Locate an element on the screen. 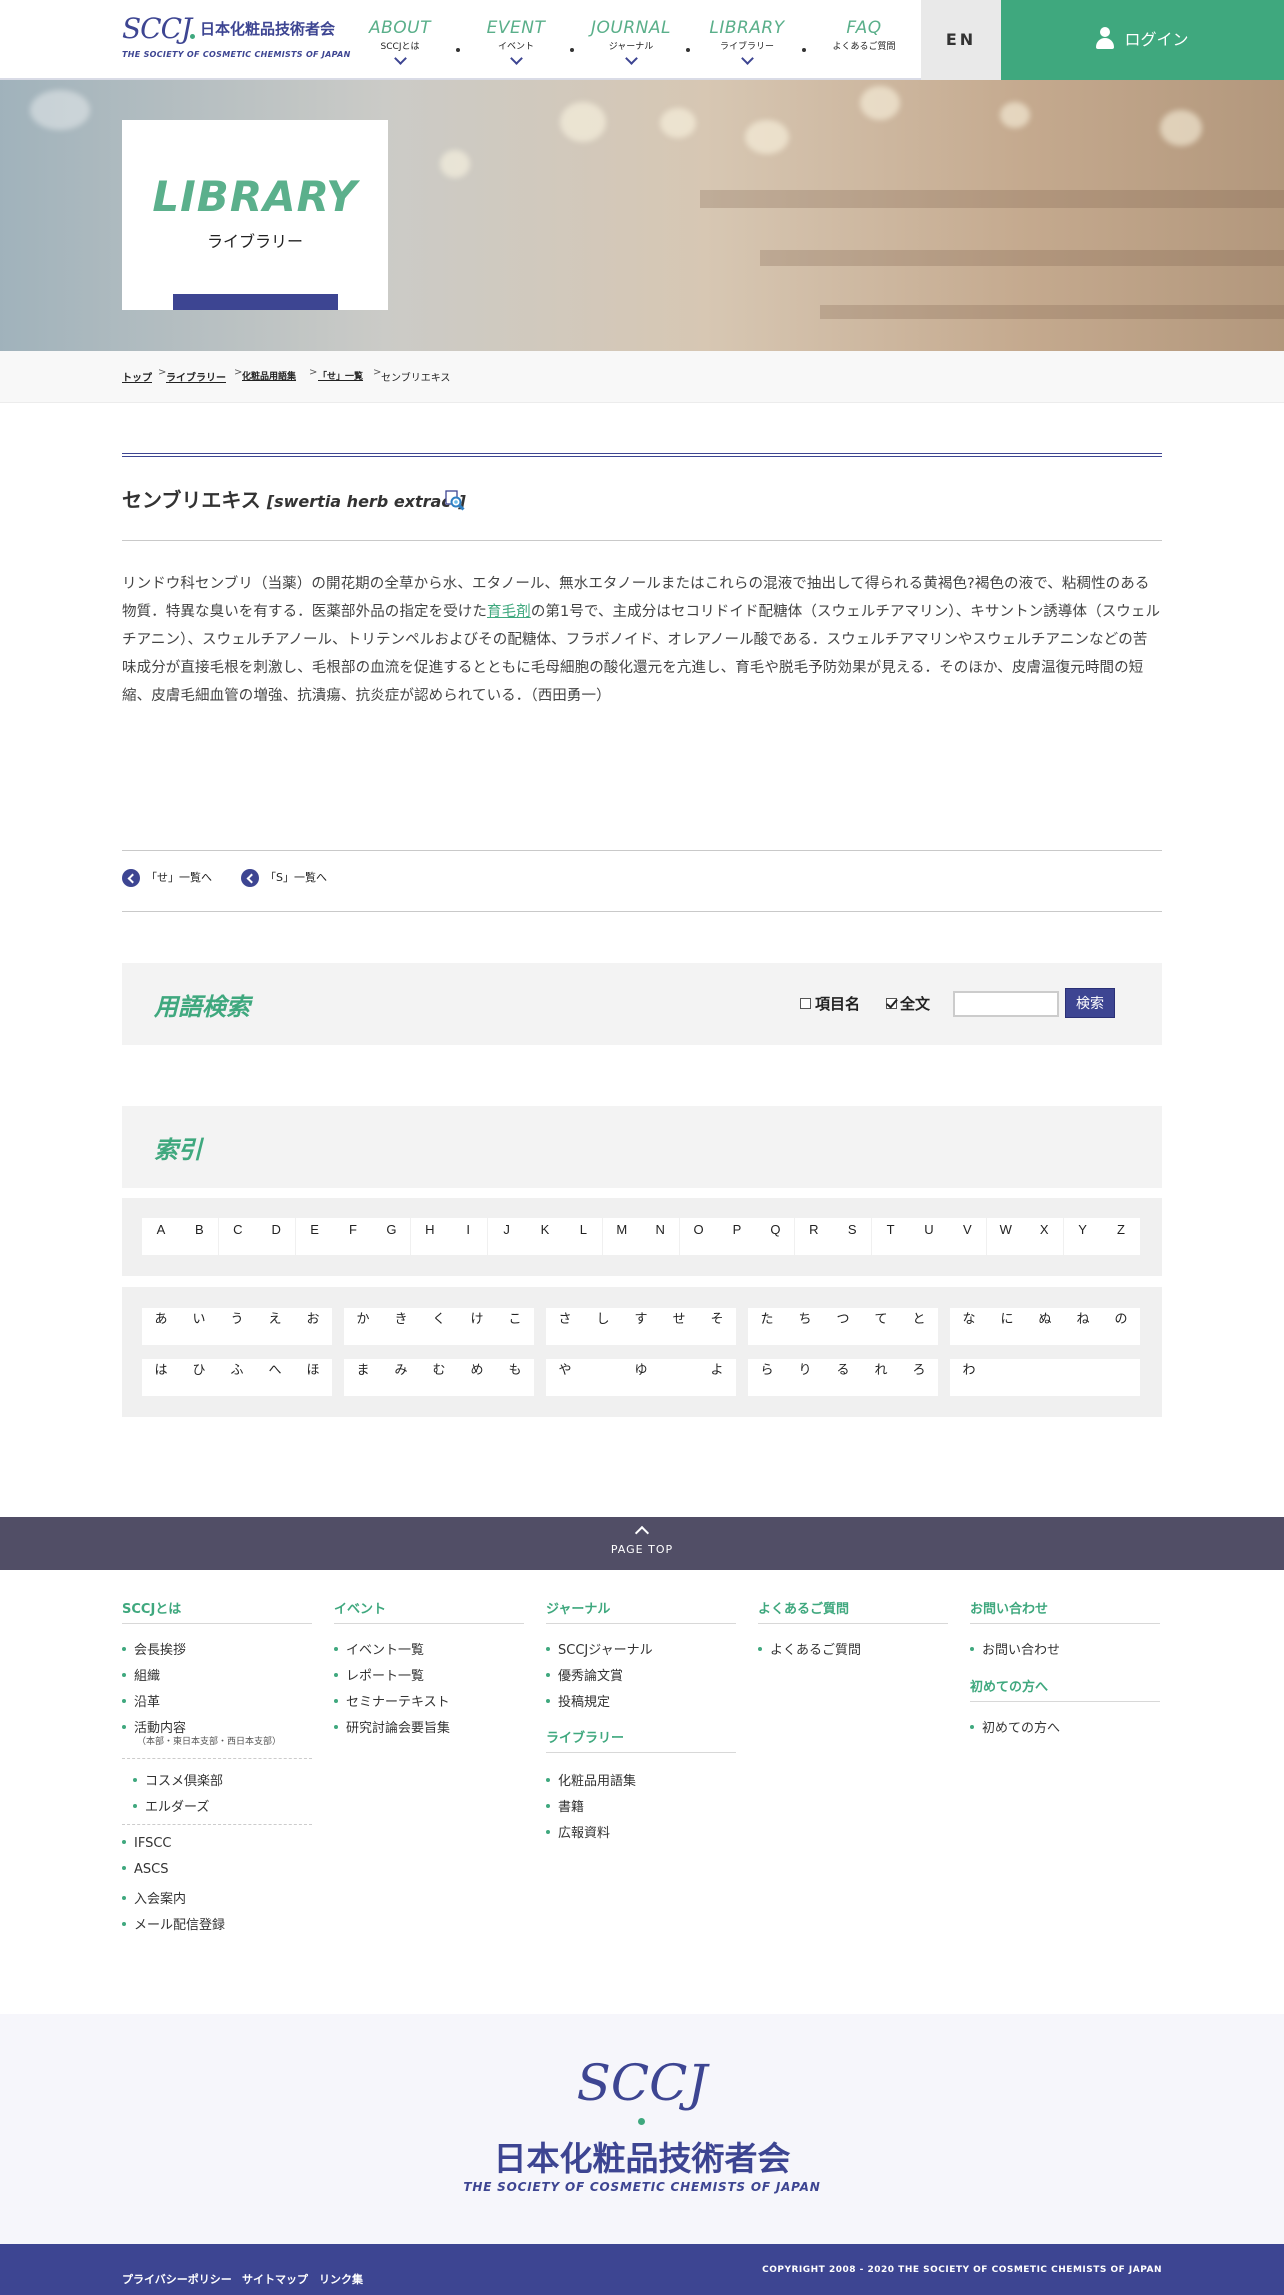 The image size is (1284, 2295). page-top-button: PAGE TOP is located at coordinates (642, 1543).